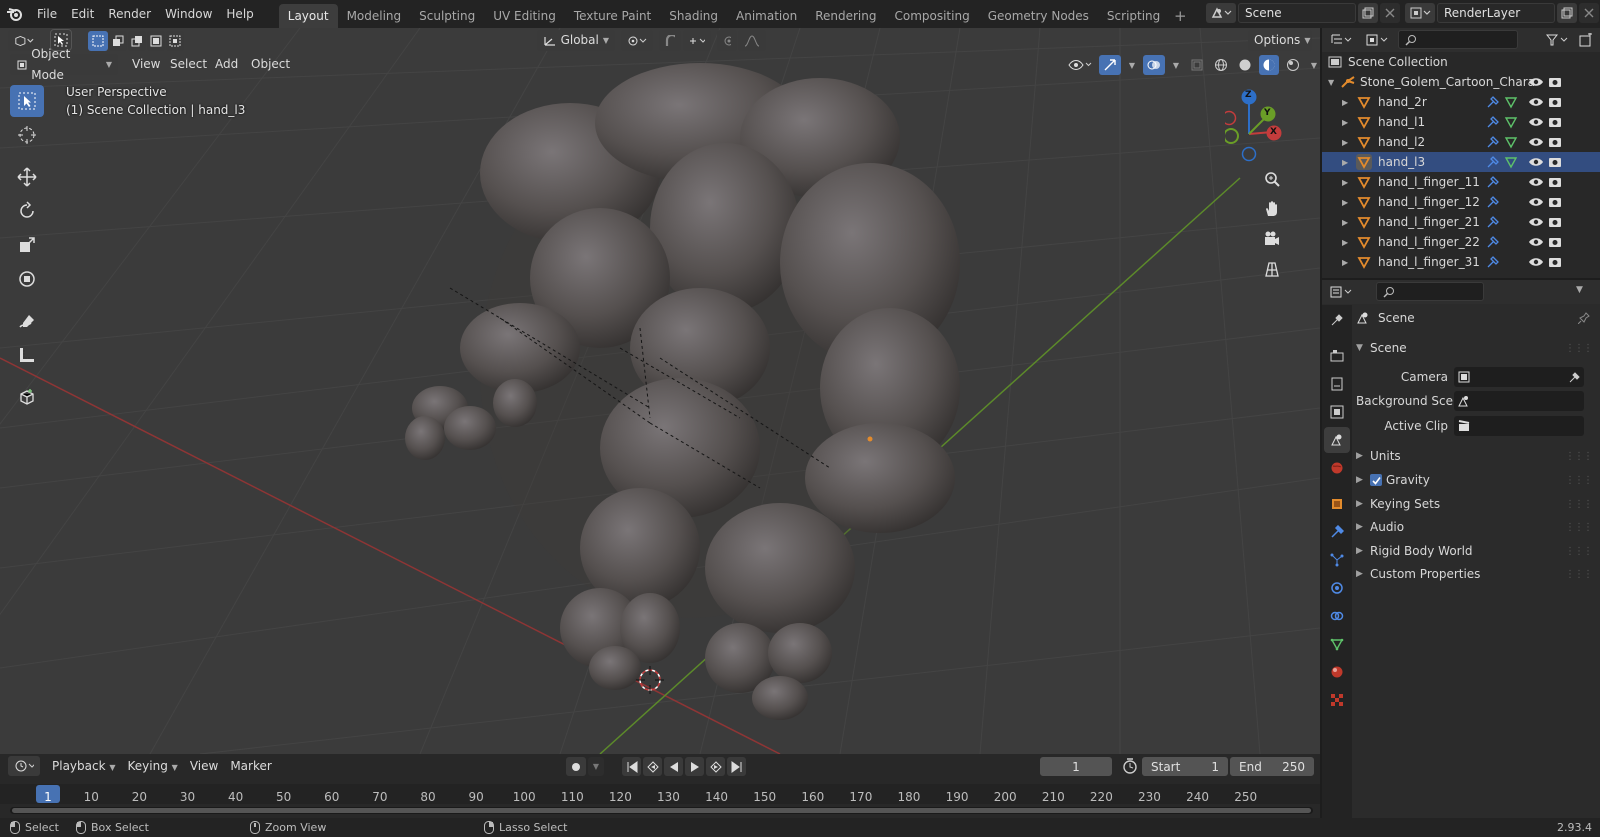 This screenshot has height=837, width=1600. I want to click on outliner-editor-type-icon, so click(1341, 40).